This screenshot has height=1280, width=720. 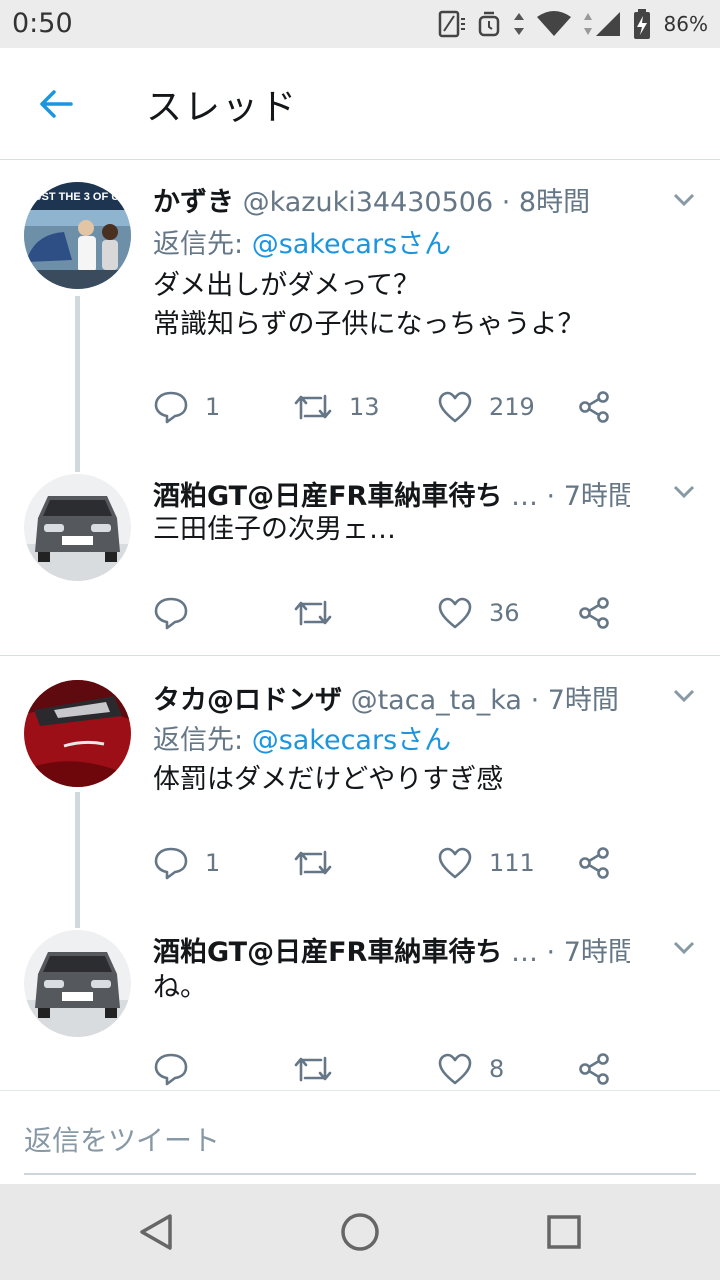 What do you see at coordinates (369, 305) in the screenshot?
I see `tweet-text: ダメ出しがダメって？ 常識知らずの子供になっちゃうよ？` at bounding box center [369, 305].